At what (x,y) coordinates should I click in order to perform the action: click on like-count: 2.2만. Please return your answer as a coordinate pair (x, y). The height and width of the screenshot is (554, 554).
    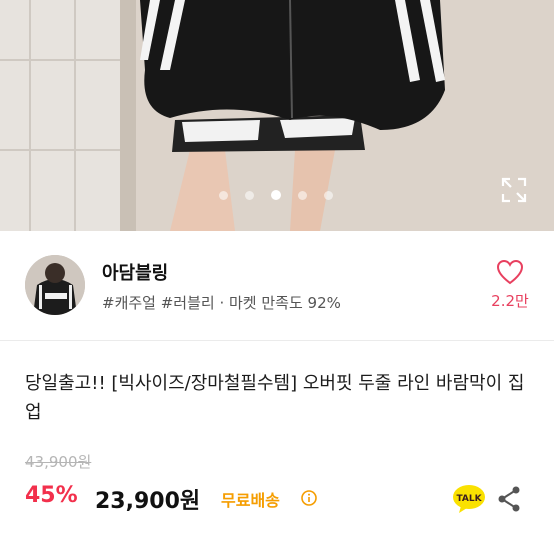
    Looking at the image, I should click on (510, 301).